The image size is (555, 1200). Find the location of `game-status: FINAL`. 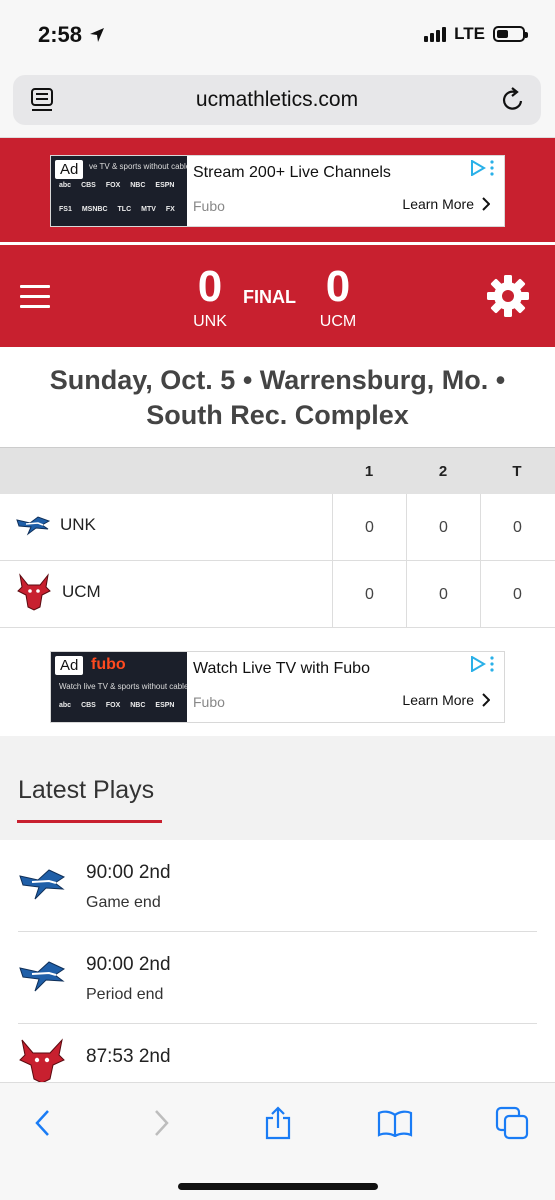

game-status: FINAL is located at coordinates (269, 297).